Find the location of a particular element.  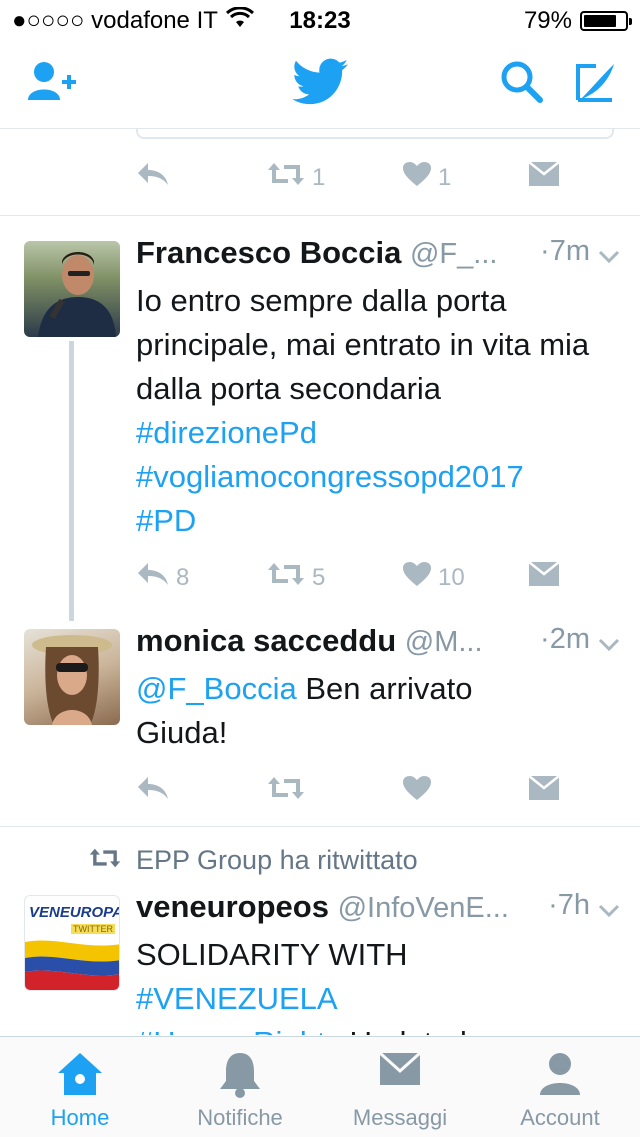

tweet-body: Ben arrivato is located at coordinates (384, 688).